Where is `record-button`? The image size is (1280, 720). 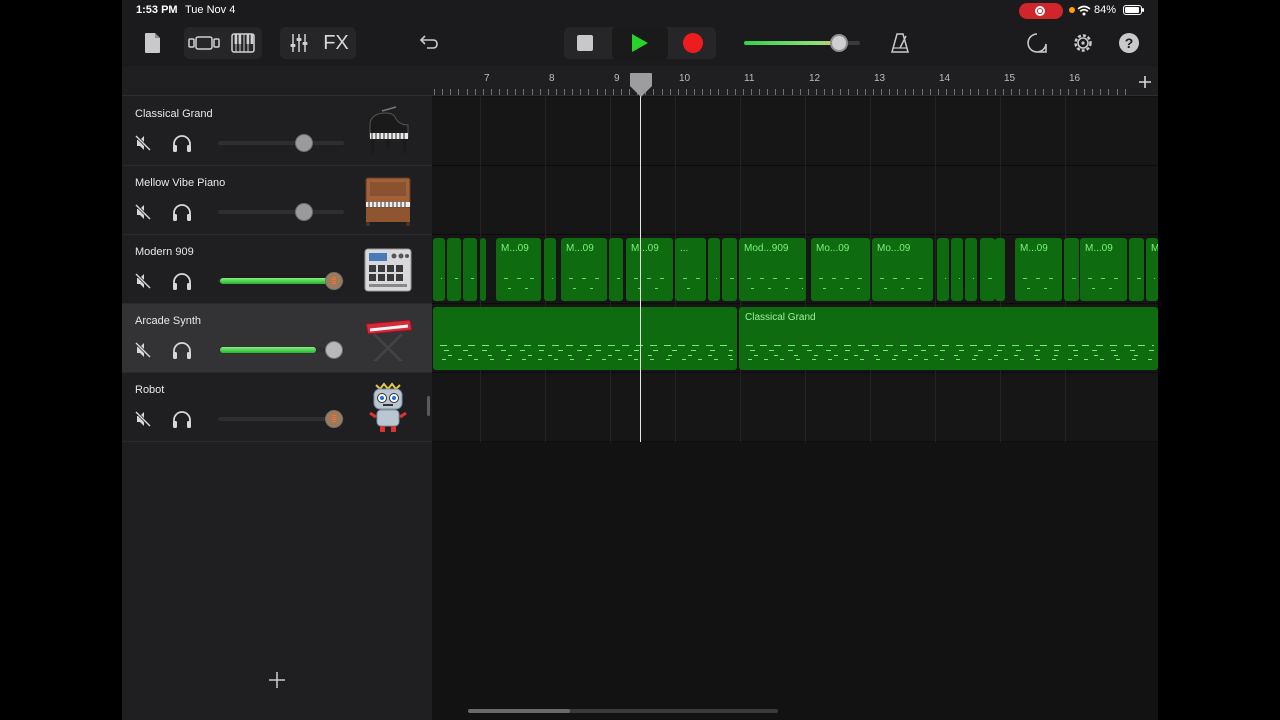 record-button is located at coordinates (693, 43).